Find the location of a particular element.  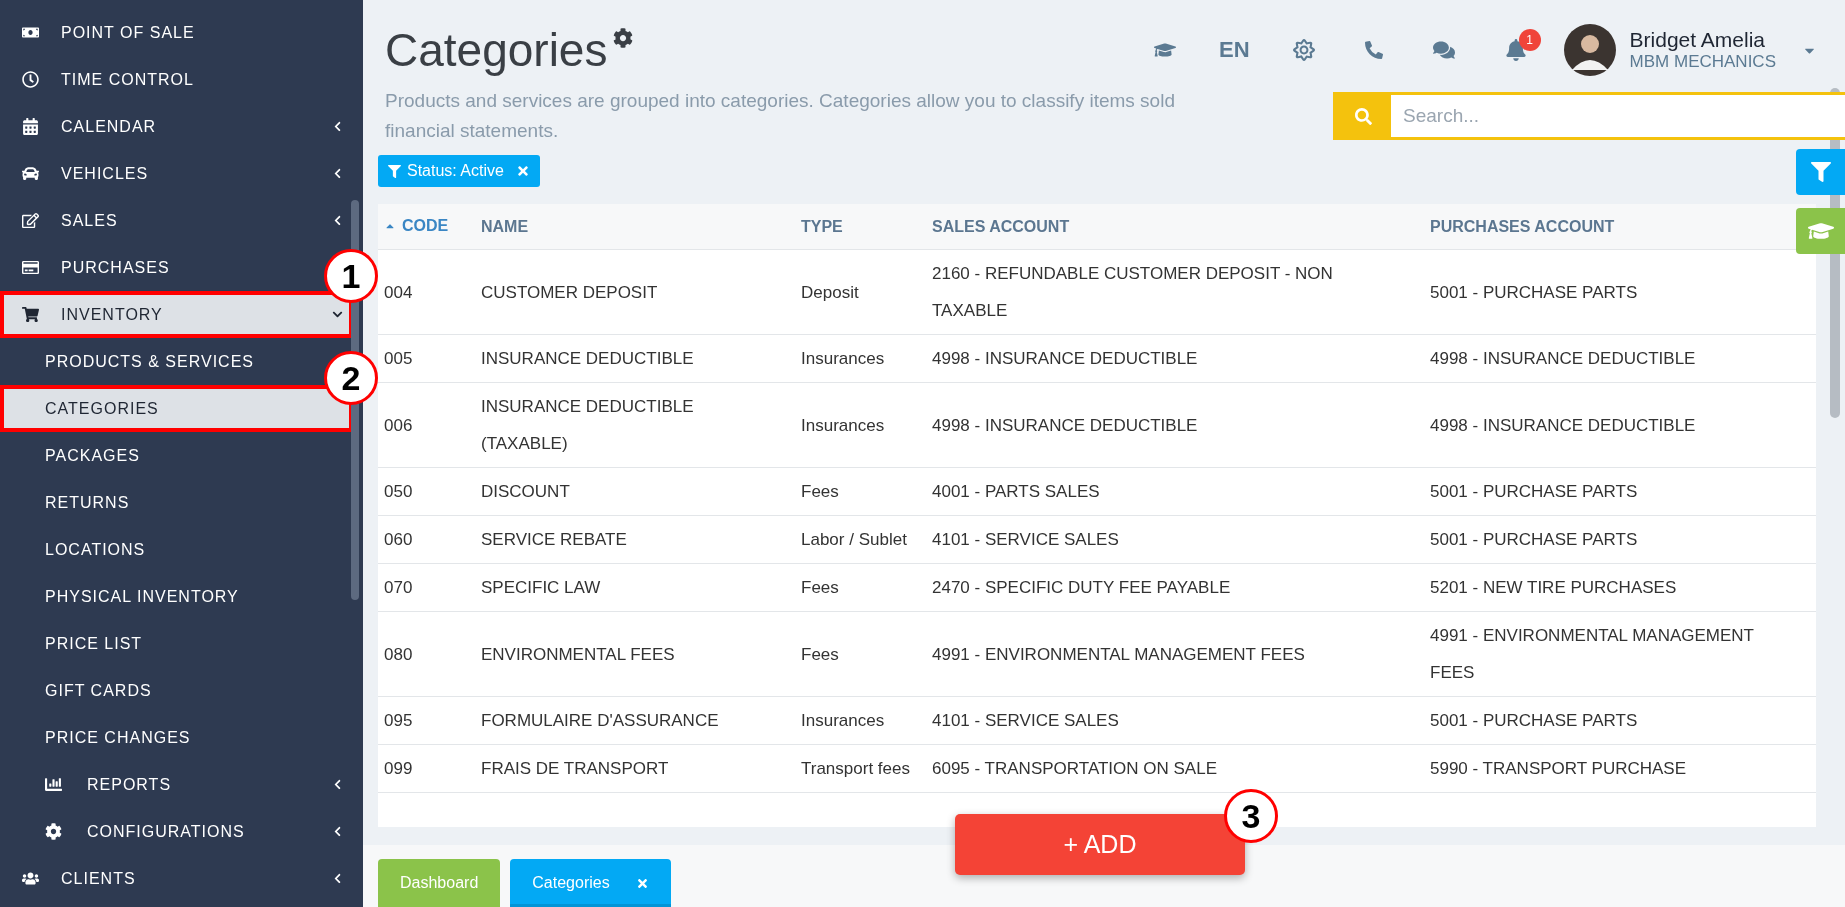

table-cell: DISCOUNT is located at coordinates (635, 491).